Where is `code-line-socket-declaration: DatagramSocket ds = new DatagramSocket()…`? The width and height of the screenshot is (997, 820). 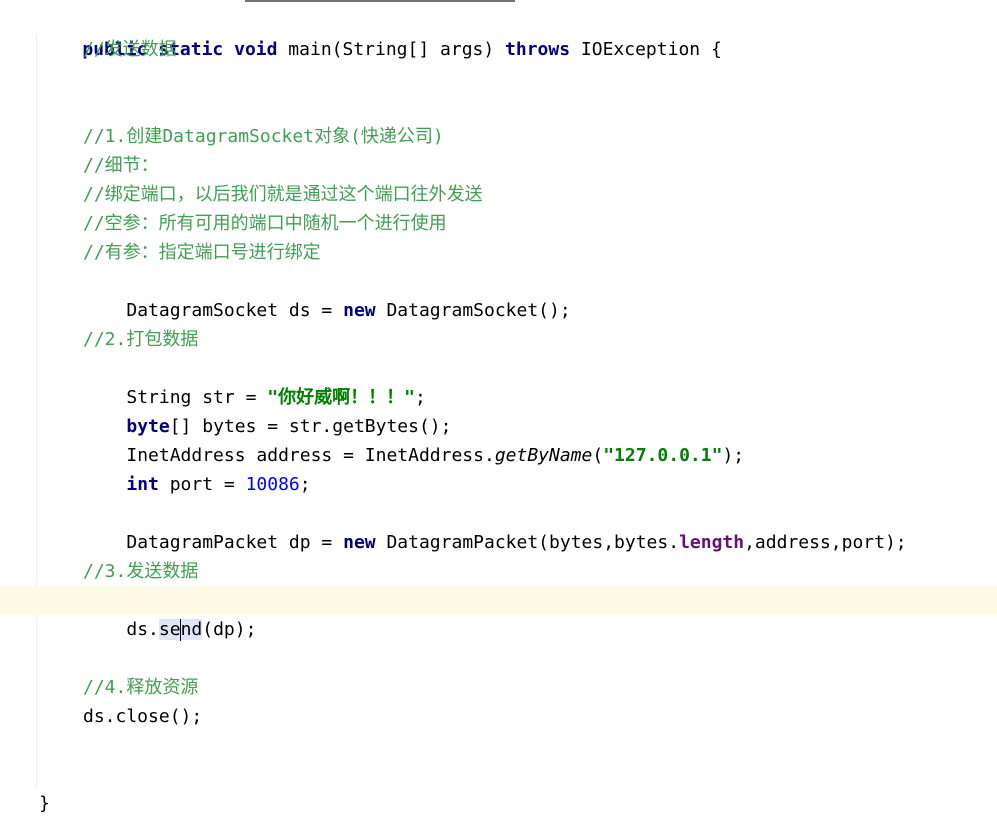
code-line-socket-declaration: DatagramSocket ds = new DatagramSocket()… is located at coordinates (326, 294).